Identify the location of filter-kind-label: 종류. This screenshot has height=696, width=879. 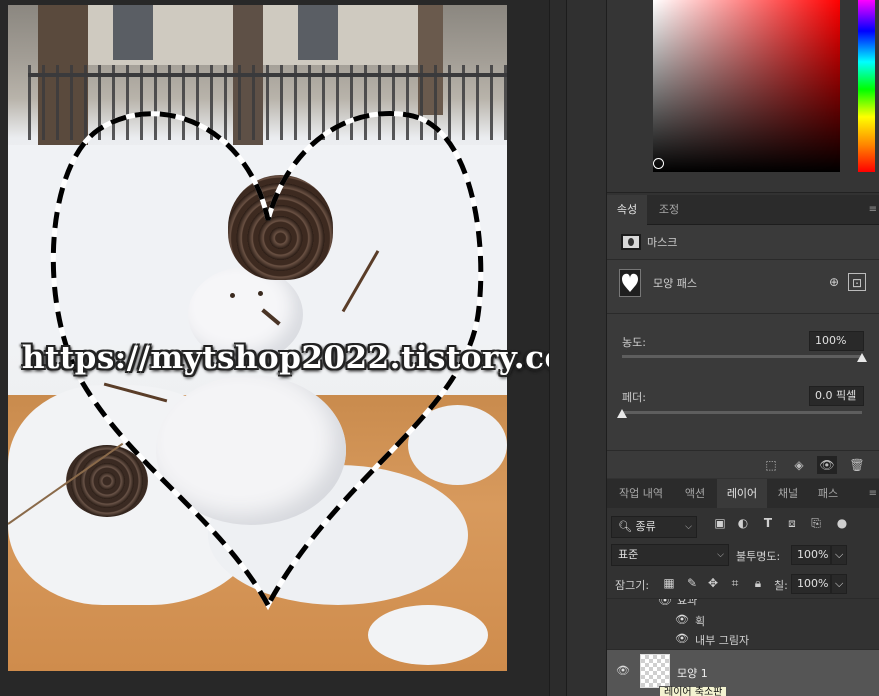
(645, 526).